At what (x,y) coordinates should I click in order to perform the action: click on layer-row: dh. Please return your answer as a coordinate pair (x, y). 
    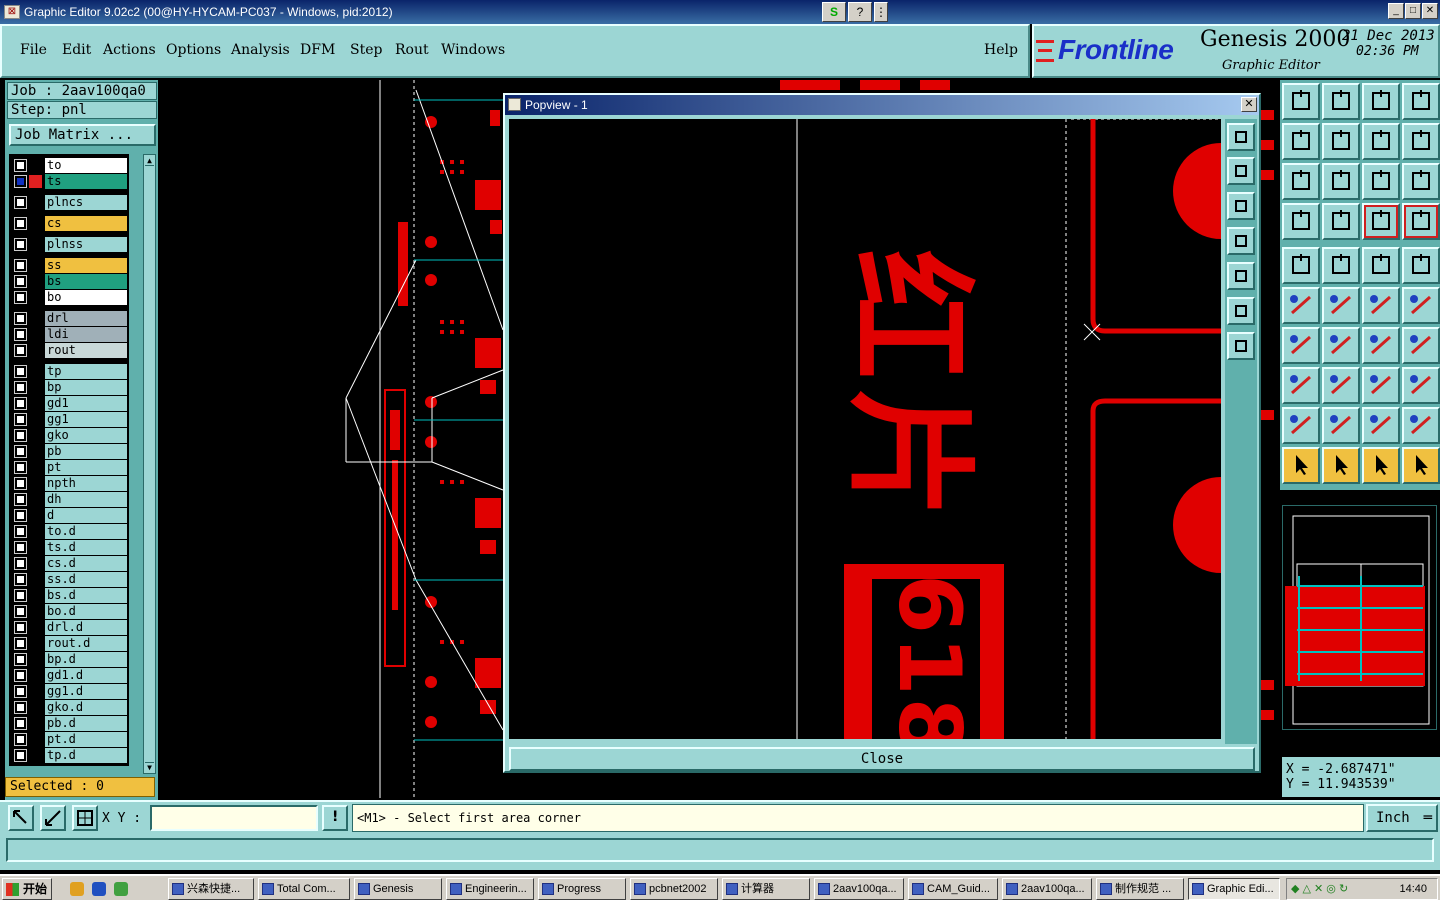
    Looking at the image, I should click on (69, 499).